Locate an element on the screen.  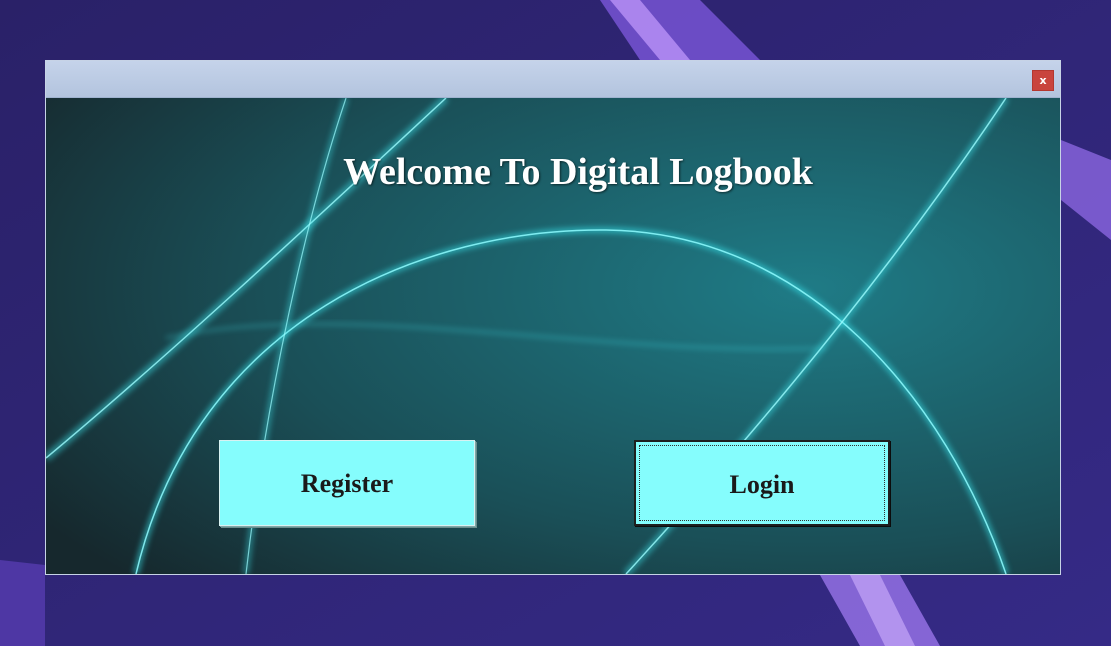
title-bar: x is located at coordinates (553, 79).